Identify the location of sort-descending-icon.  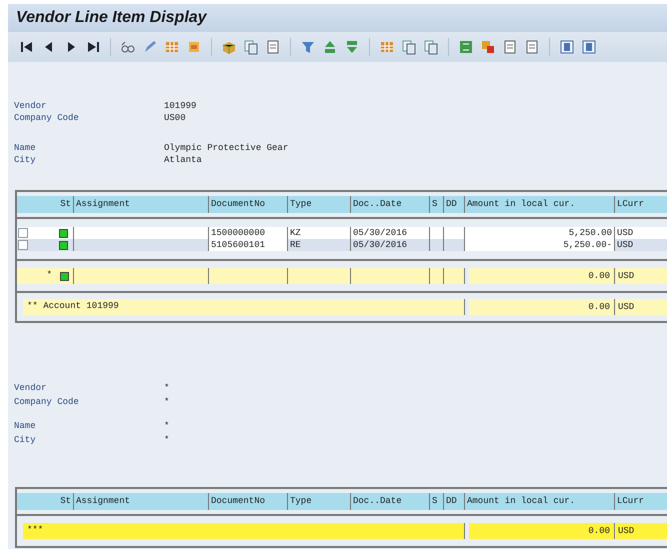
(352, 47).